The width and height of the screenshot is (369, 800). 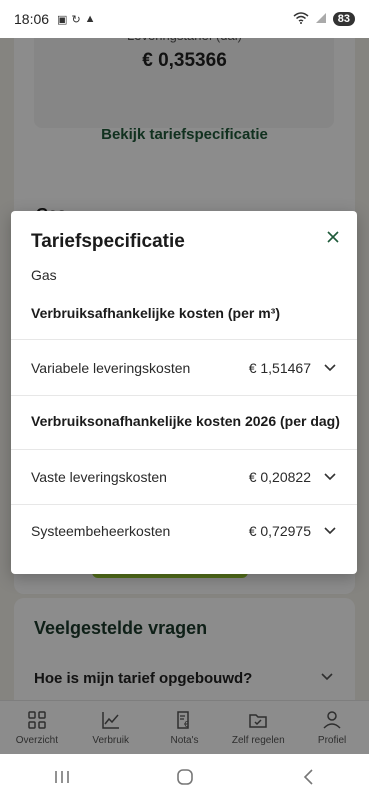 What do you see at coordinates (184, 19) in the screenshot?
I see `status-bar: 18:06 ▣ ↻ ▲ 83` at bounding box center [184, 19].